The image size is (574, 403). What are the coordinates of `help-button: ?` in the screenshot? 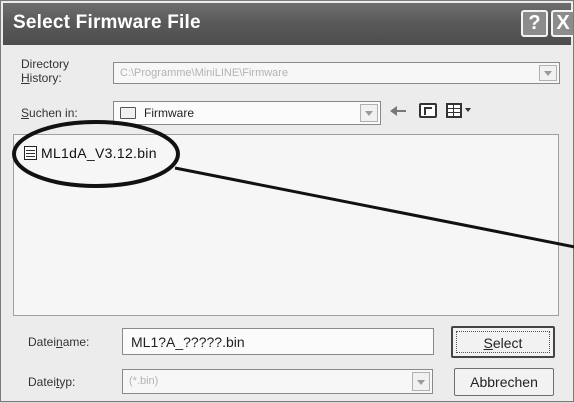 It's located at (534, 23).